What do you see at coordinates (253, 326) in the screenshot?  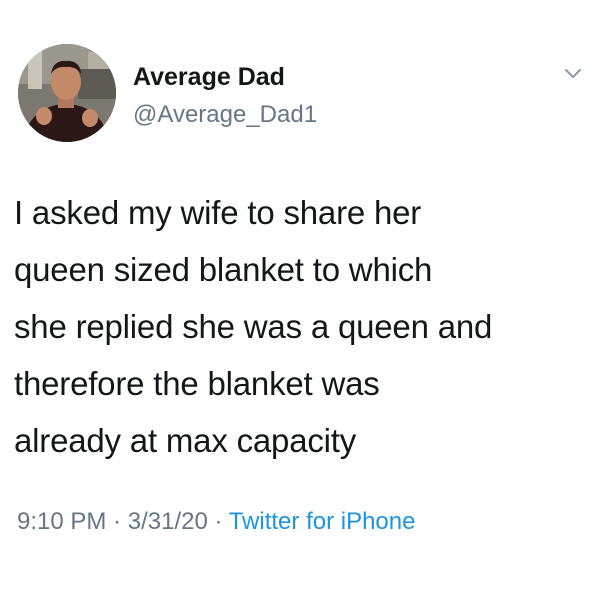 I see `tweet-text-line: she replied she was a queen and` at bounding box center [253, 326].